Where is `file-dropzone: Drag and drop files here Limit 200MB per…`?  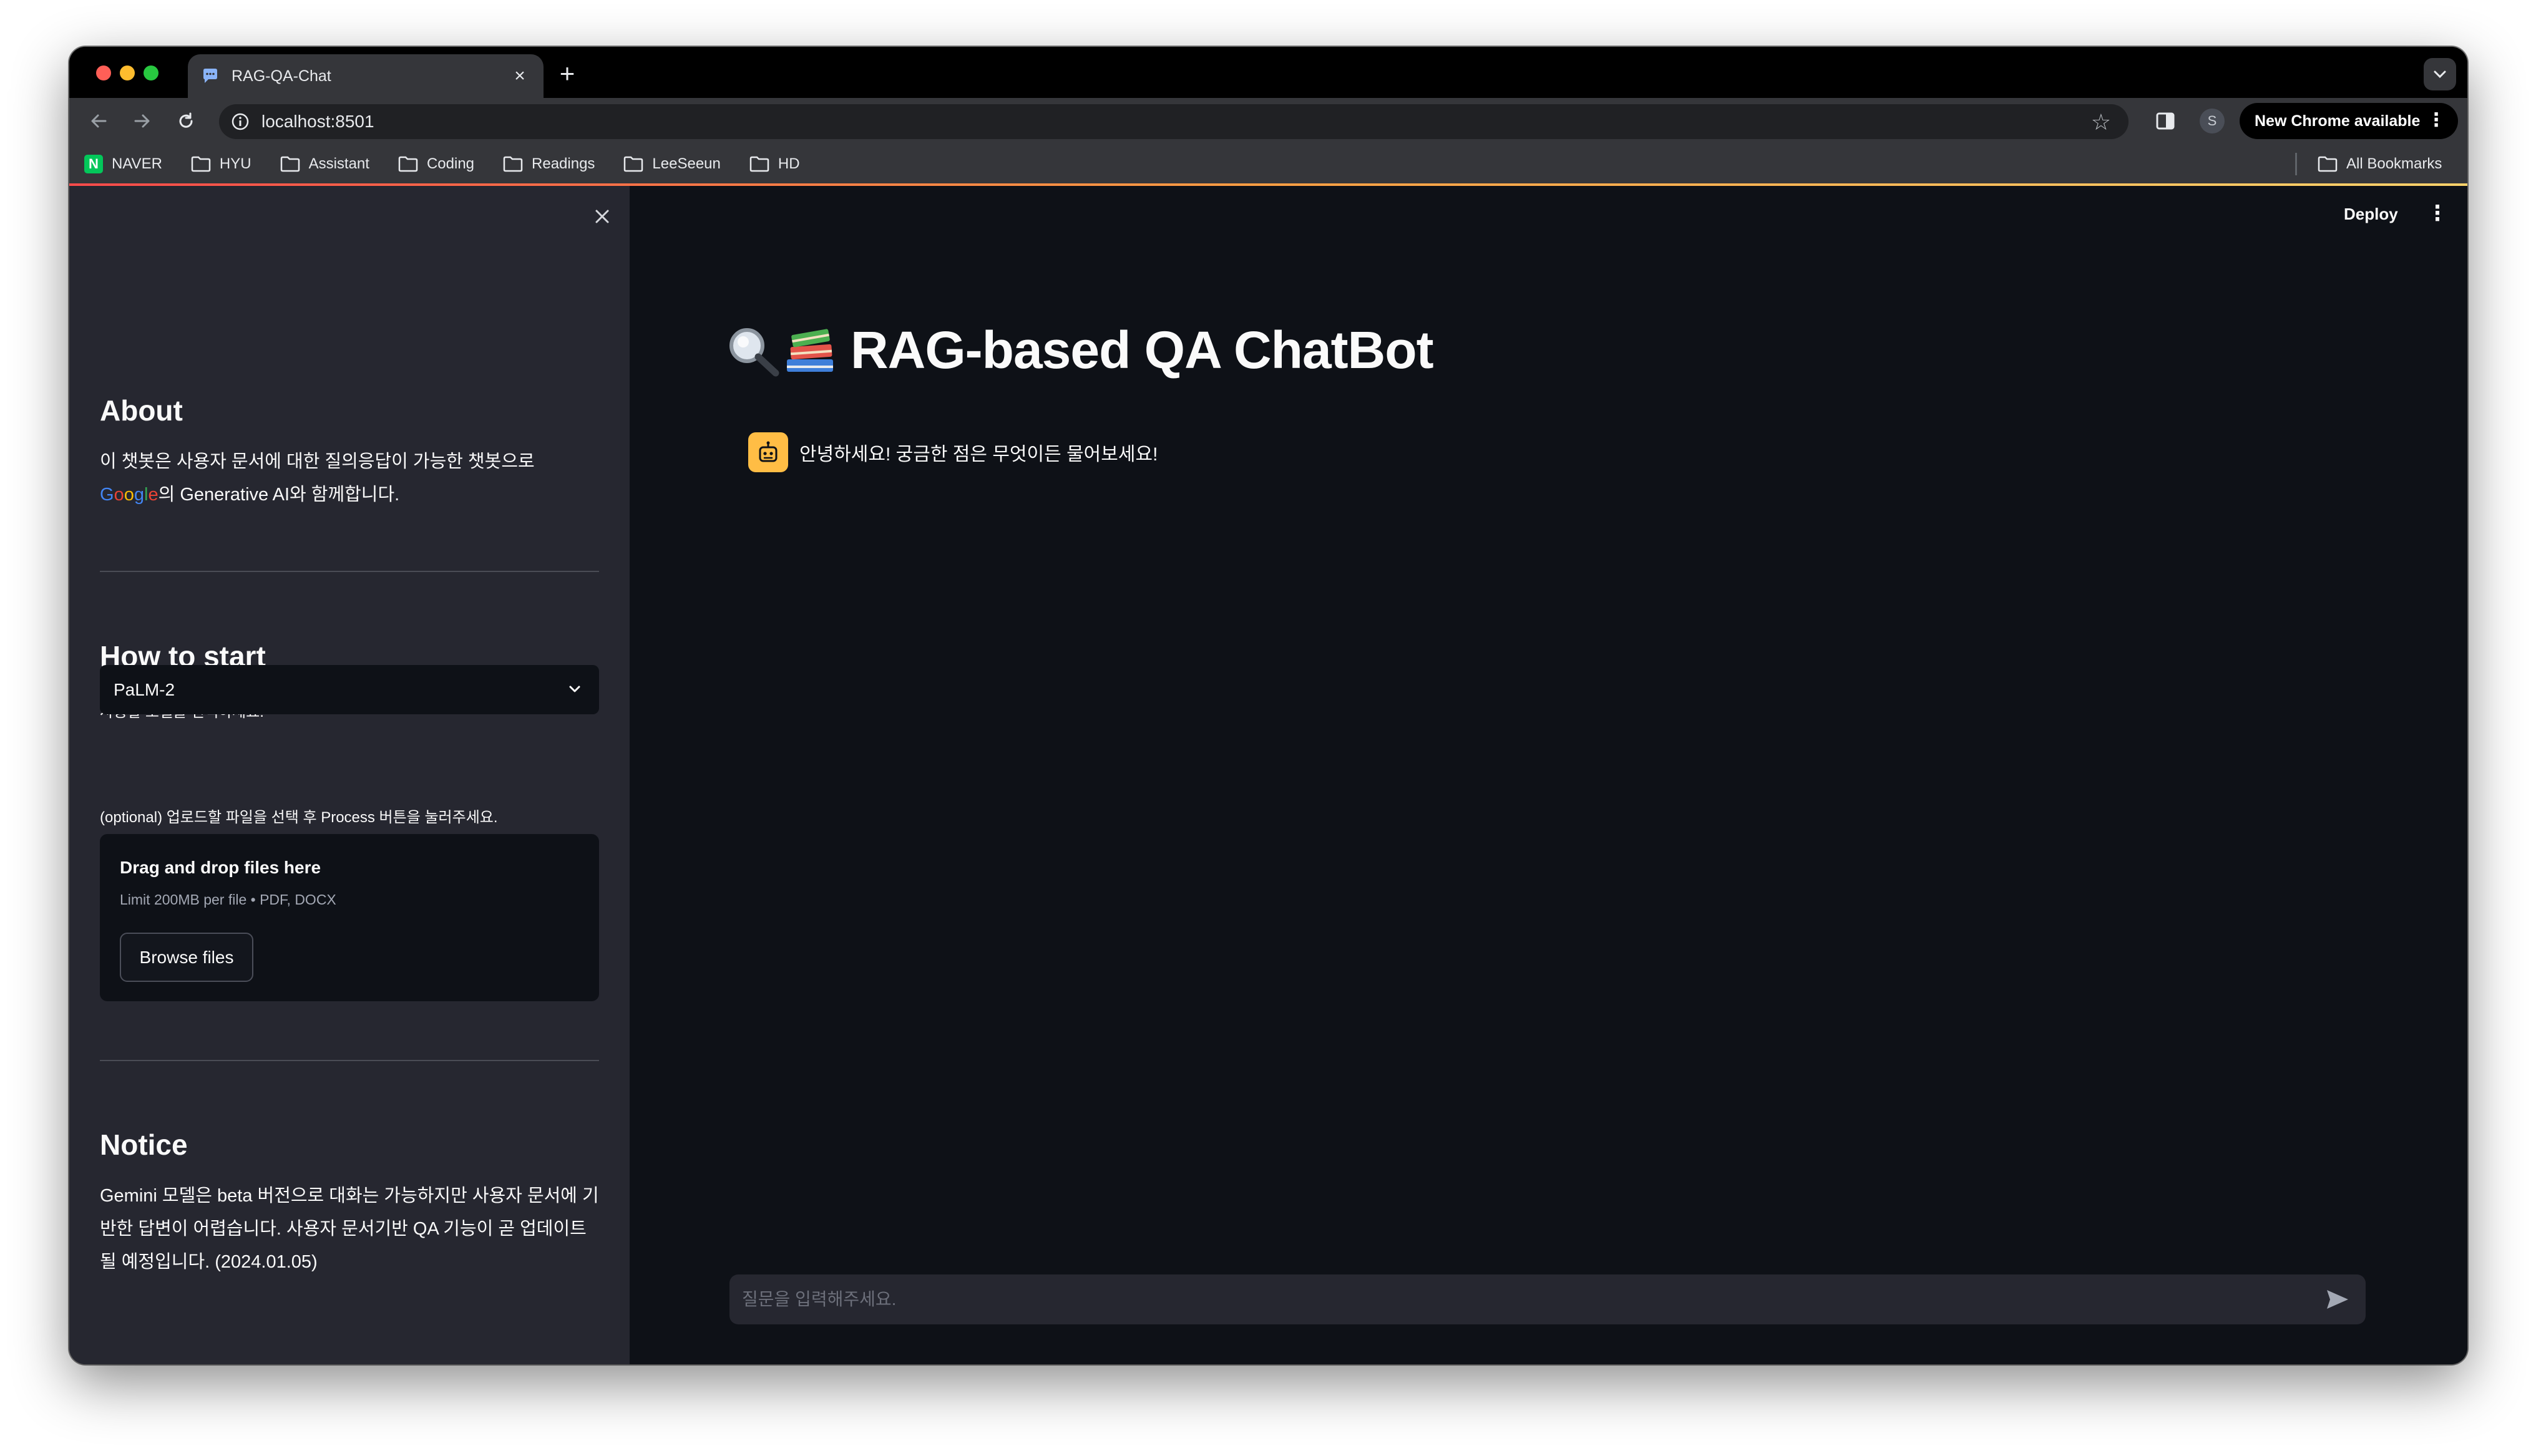
file-dropzone: Drag and drop files here Limit 200MB per… is located at coordinates (349, 918).